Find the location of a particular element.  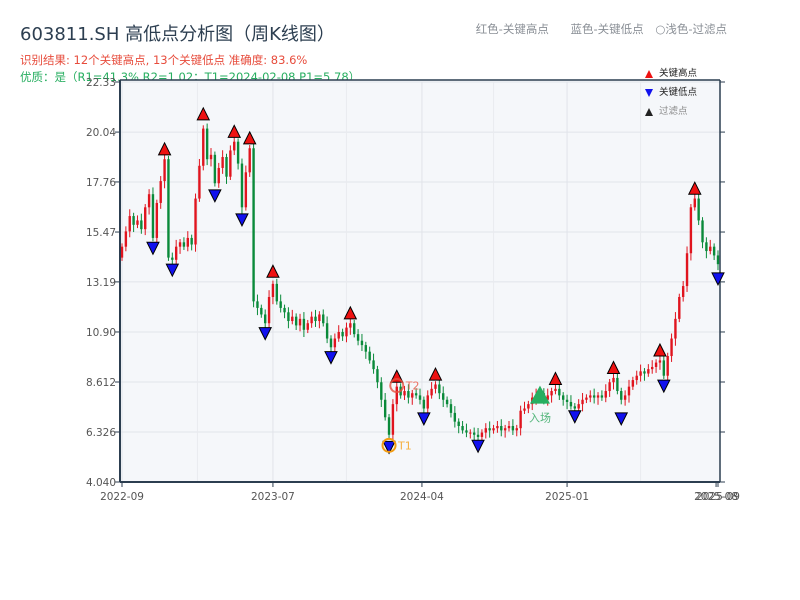

chart-legend: 关键高点 关键低点 过滤点 is located at coordinates (671, 92).